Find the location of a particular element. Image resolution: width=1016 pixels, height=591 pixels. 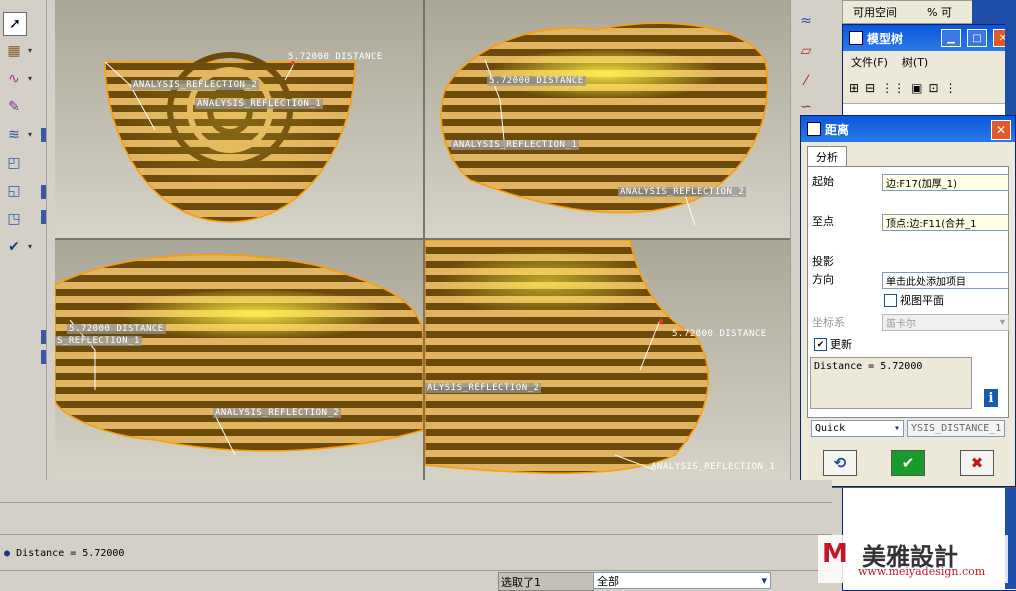

confirm-check-icon: ✔ is located at coordinates (14, 247).